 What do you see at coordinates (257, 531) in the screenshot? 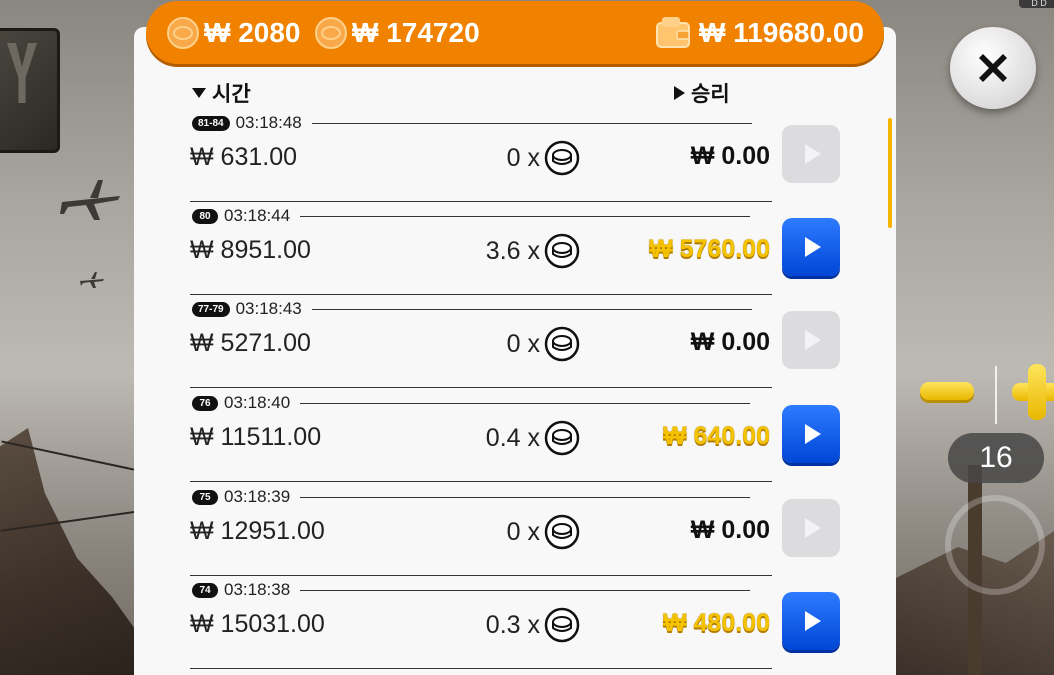
I see `row-bet-amount: ₩ 12951.00` at bounding box center [257, 531].